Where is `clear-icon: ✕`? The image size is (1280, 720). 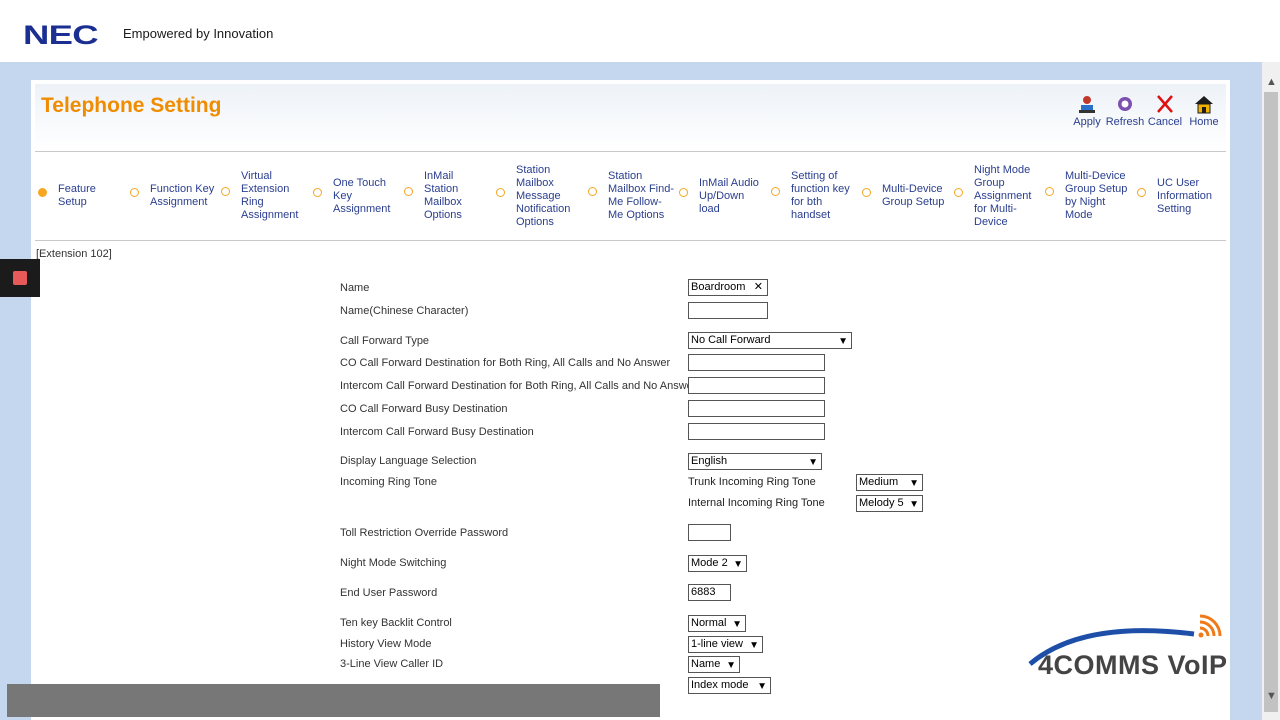
clear-icon: ✕ is located at coordinates (758, 287).